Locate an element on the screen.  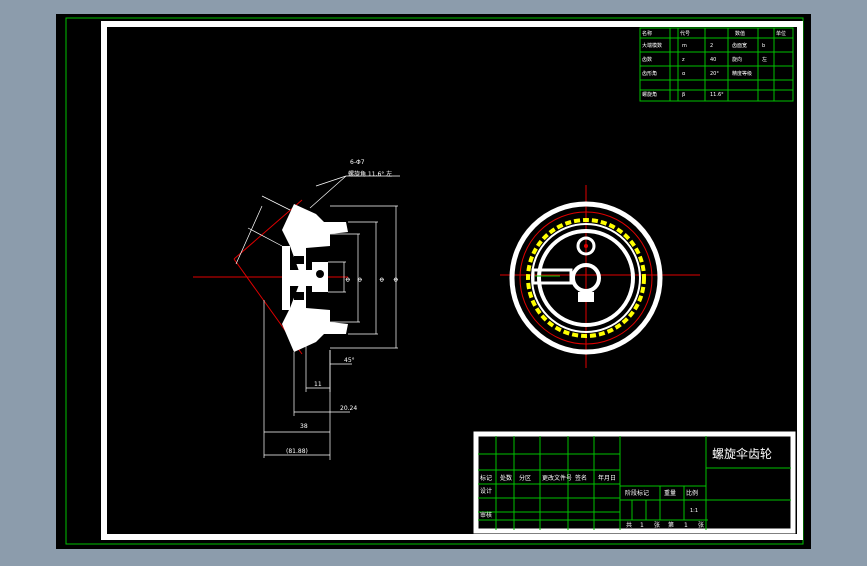
tb-scale: 比例 is located at coordinates (692, 493).